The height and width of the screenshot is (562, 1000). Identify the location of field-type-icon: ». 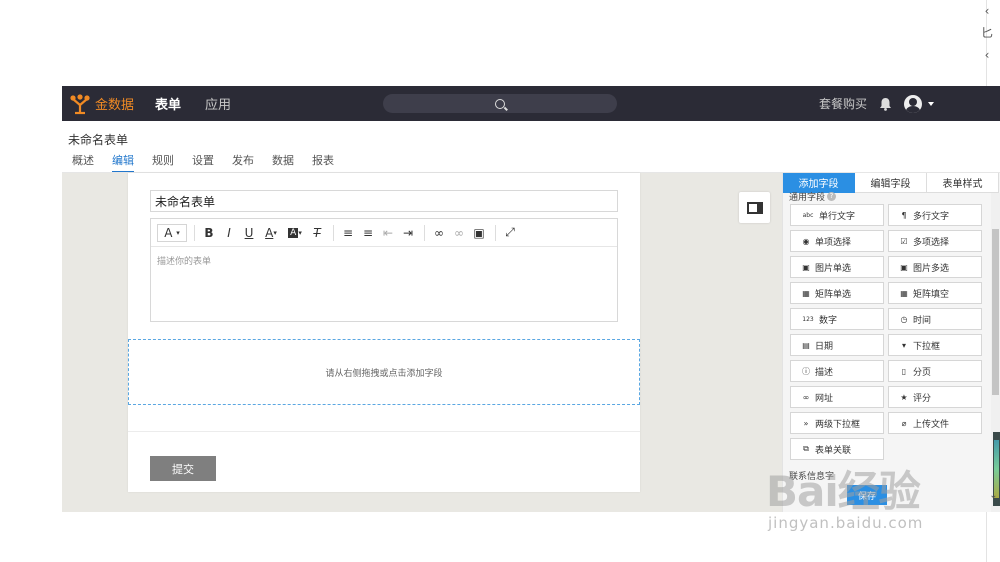
(806, 423).